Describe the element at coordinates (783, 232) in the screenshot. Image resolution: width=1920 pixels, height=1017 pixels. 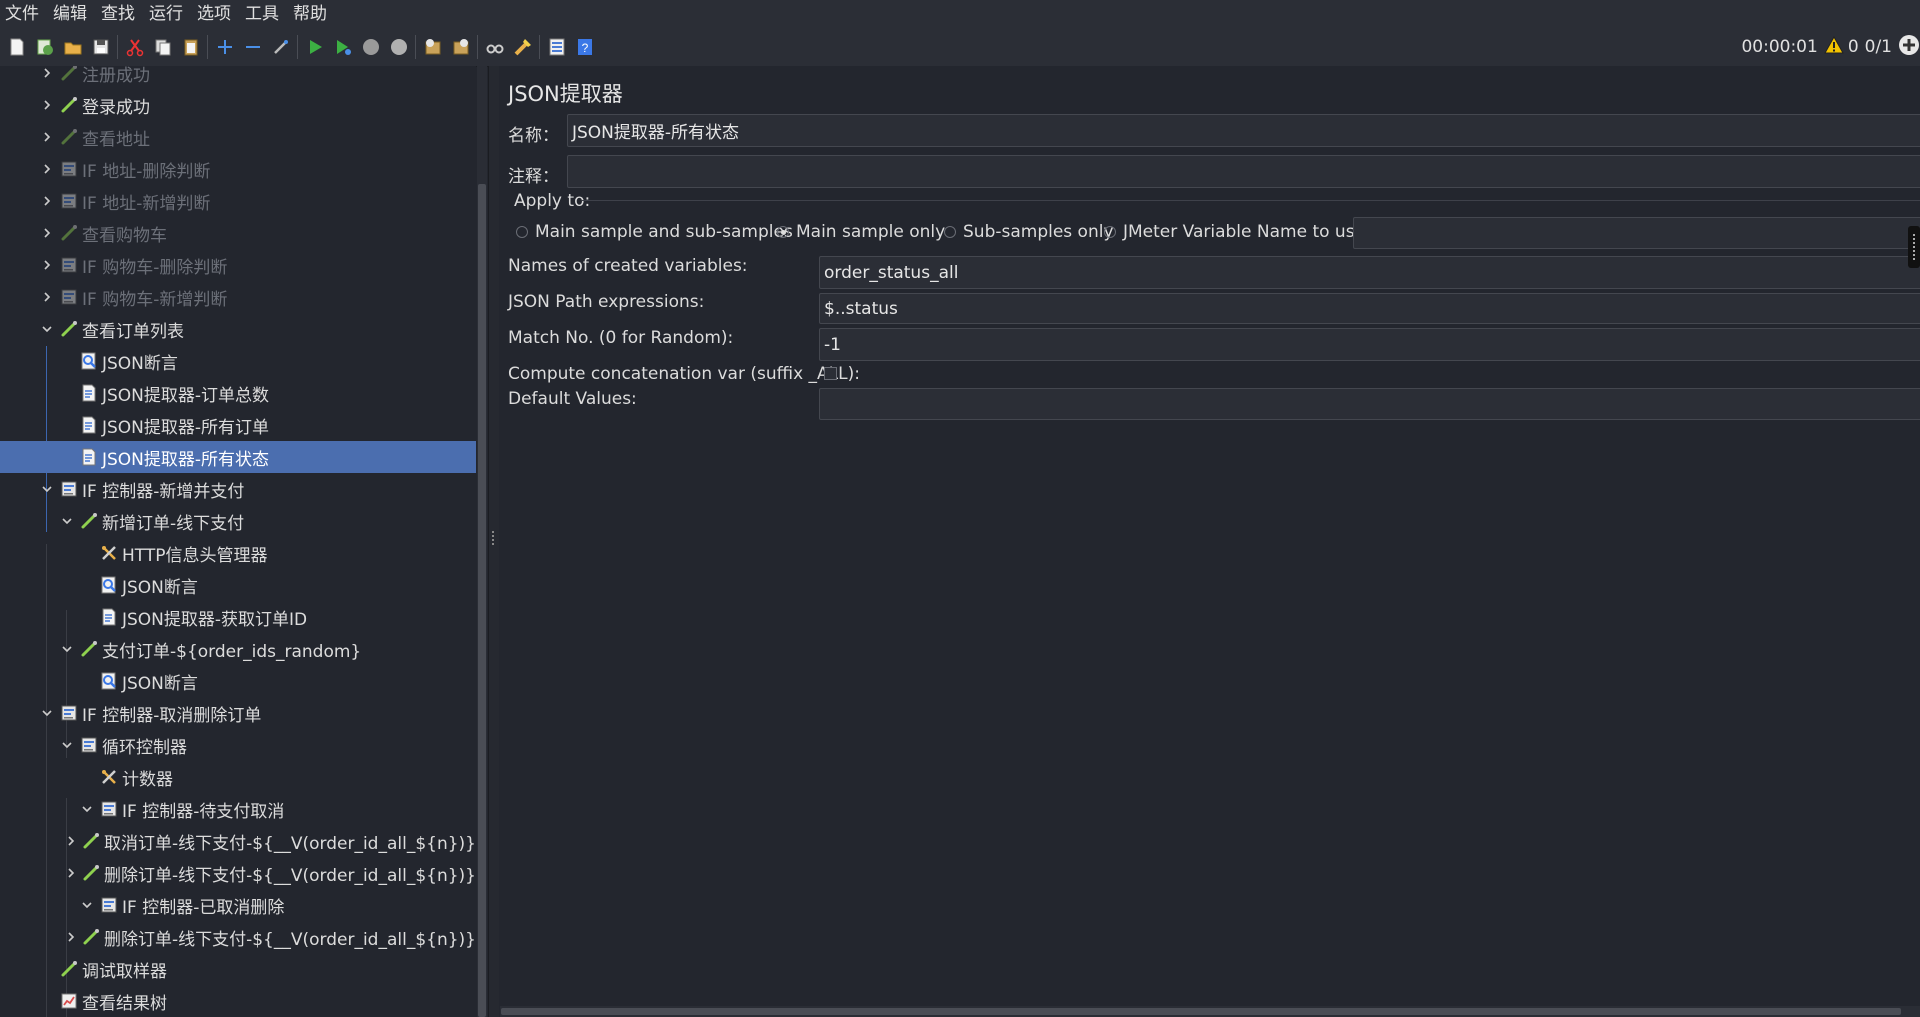
I see `radio-selected-icon` at that location.